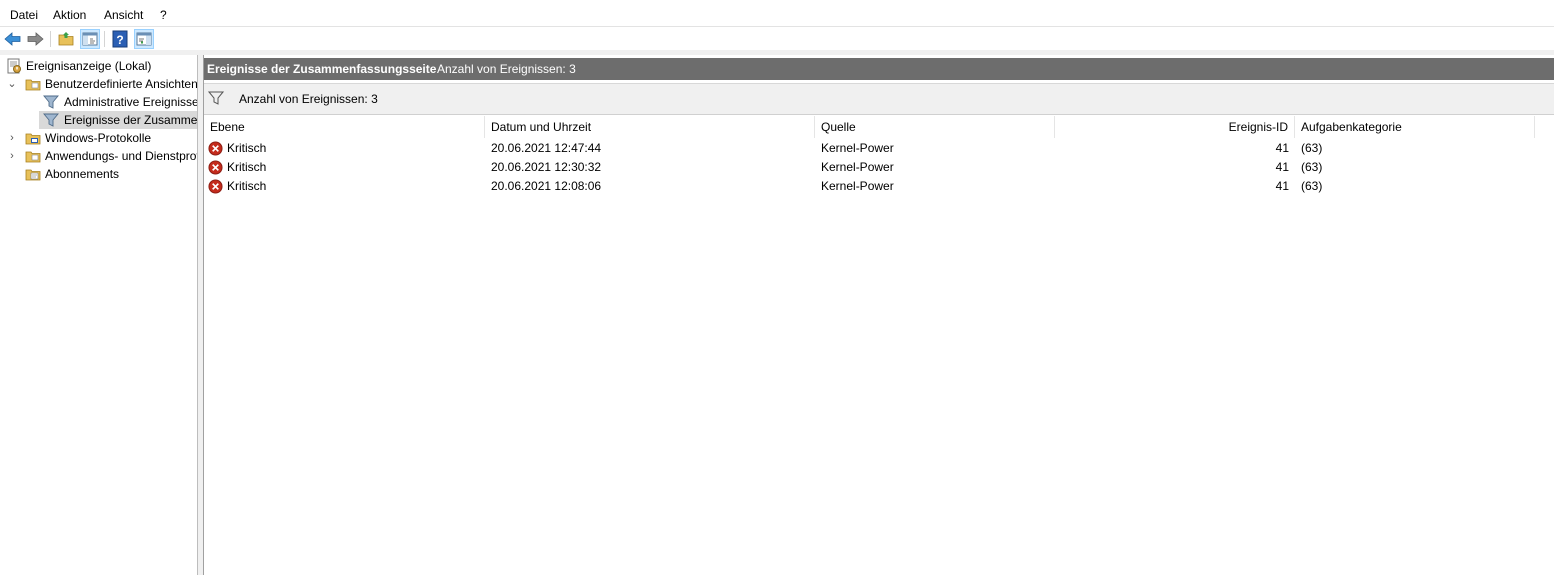  What do you see at coordinates (935, 127) in the screenshot?
I see `column-header-source: Quelle` at bounding box center [935, 127].